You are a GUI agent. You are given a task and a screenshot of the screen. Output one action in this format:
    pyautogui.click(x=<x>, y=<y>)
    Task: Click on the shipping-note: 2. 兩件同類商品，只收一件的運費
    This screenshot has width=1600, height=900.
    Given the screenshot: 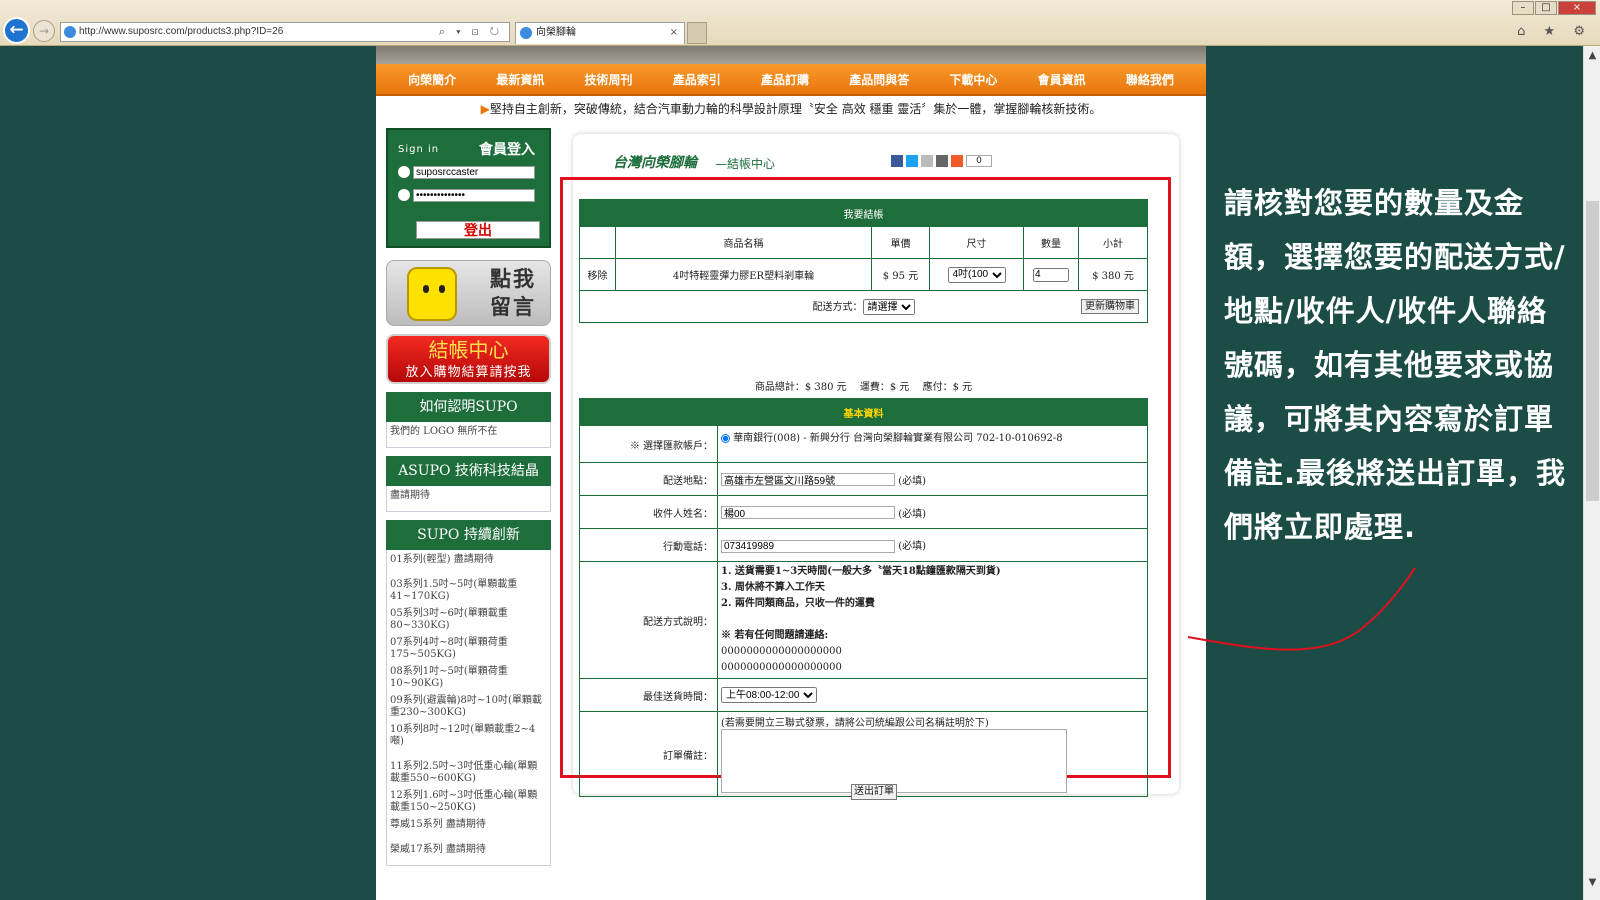 What is the action you would take?
    pyautogui.click(x=798, y=603)
    